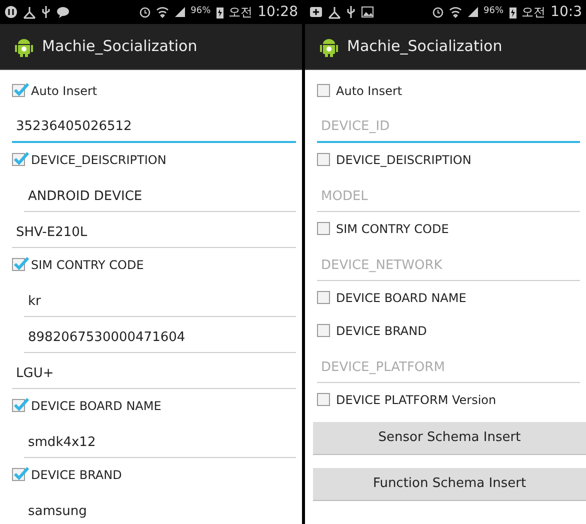 Image resolution: width=586 pixels, height=524 pixels. I want to click on clock-time: 10:28, so click(278, 12).